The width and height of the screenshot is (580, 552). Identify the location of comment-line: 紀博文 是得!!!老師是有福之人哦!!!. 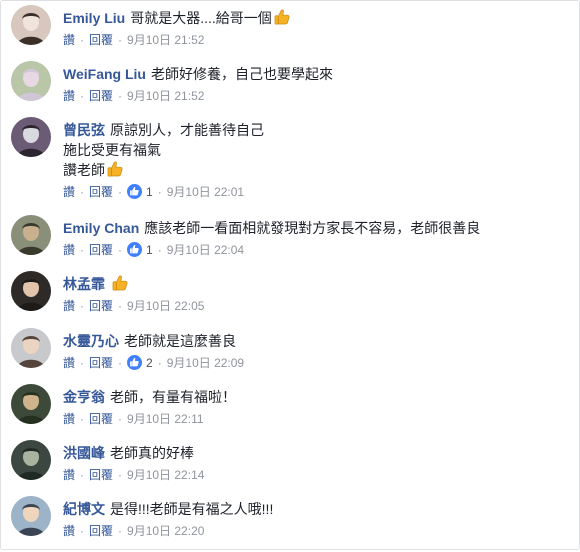
(315, 509).